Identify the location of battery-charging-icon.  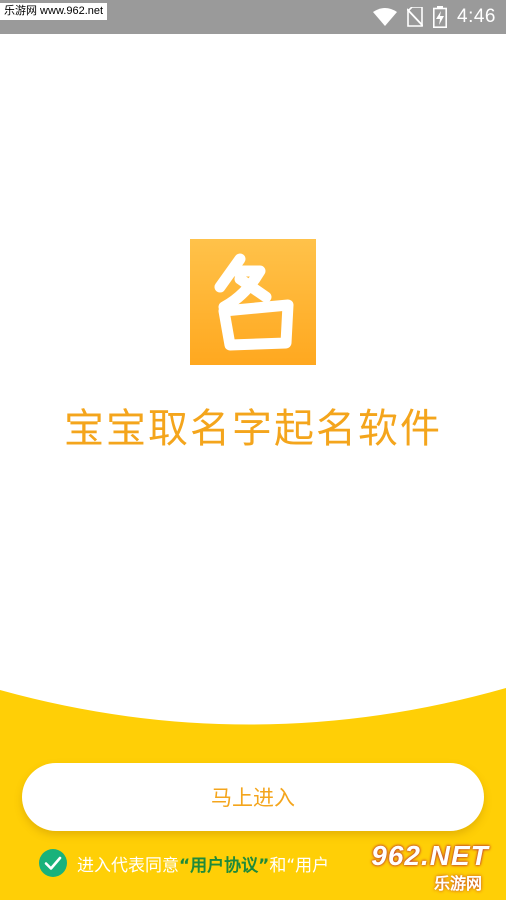
(440, 17).